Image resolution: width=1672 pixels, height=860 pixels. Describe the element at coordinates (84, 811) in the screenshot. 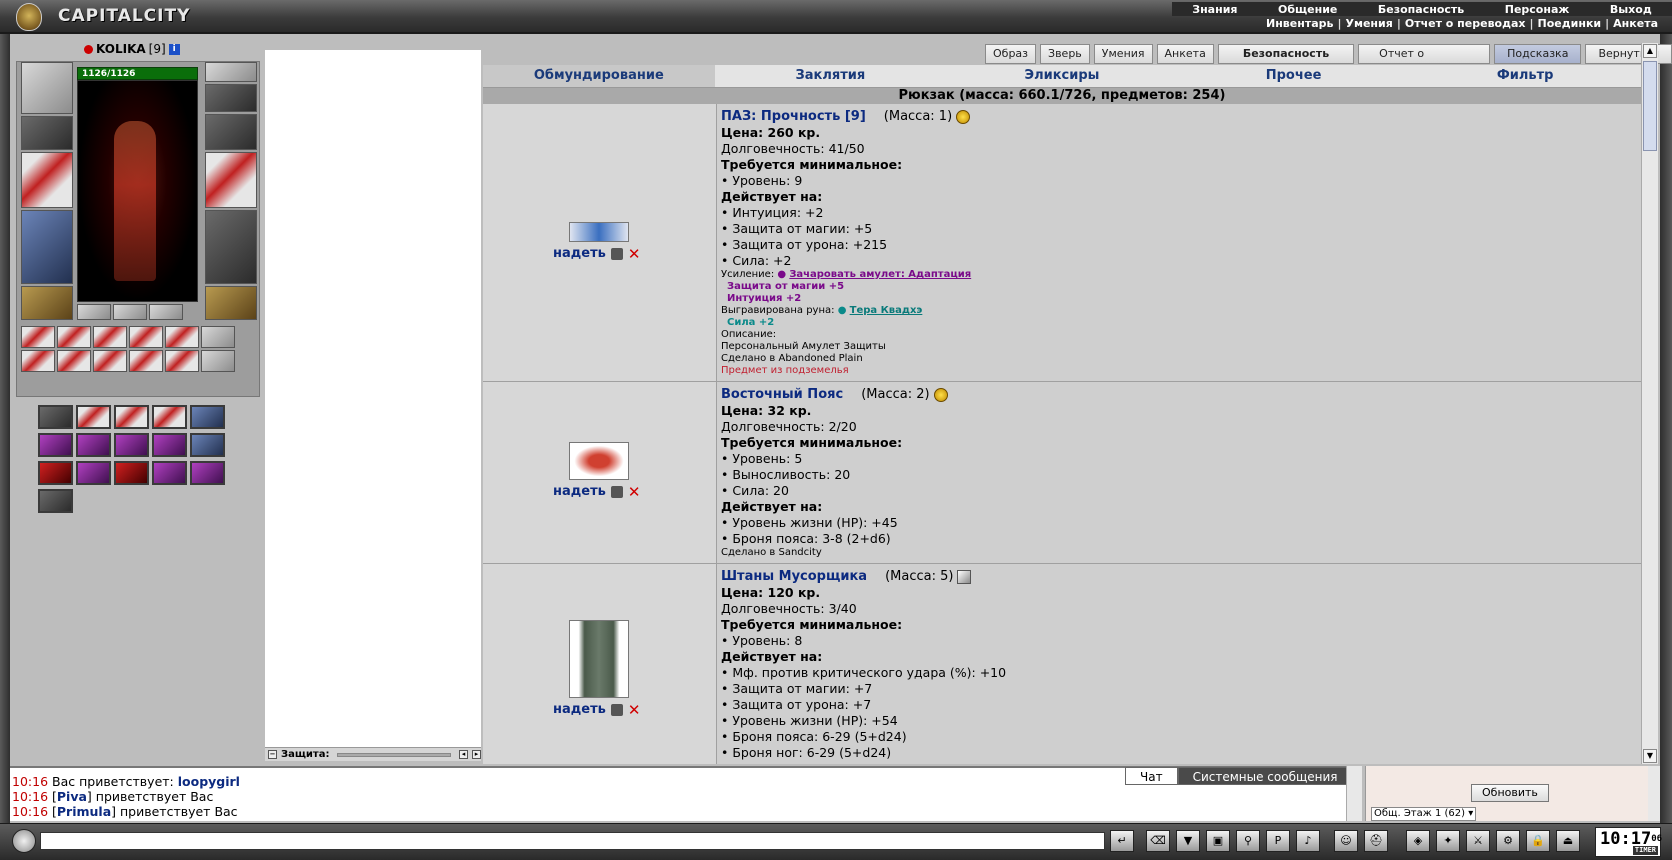

I see `chat-nick: Primula` at that location.